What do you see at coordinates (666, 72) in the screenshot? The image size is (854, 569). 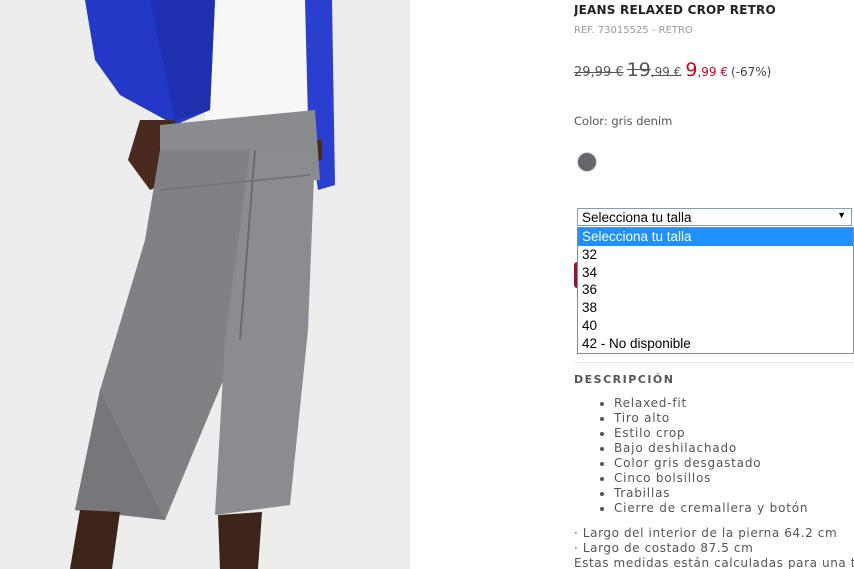 I see `previous-price-dec: ,99 €` at bounding box center [666, 72].